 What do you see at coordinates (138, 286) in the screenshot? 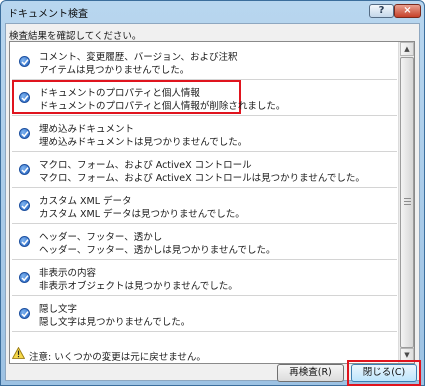
I see `result-detail: 非表示オブジェクトは見つかりませんでした。` at bounding box center [138, 286].